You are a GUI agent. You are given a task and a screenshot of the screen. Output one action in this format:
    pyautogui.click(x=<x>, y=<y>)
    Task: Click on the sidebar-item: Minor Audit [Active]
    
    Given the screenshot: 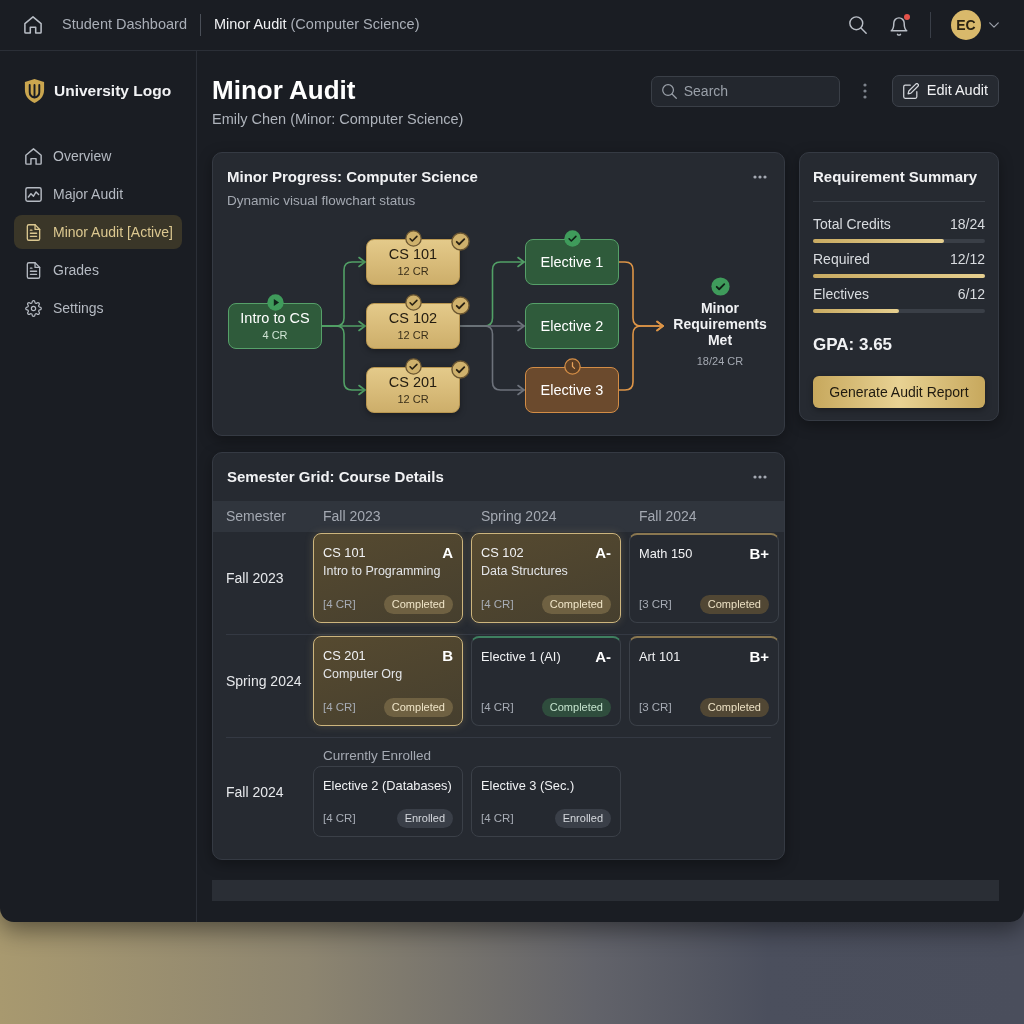 What is the action you would take?
    pyautogui.click(x=98, y=232)
    